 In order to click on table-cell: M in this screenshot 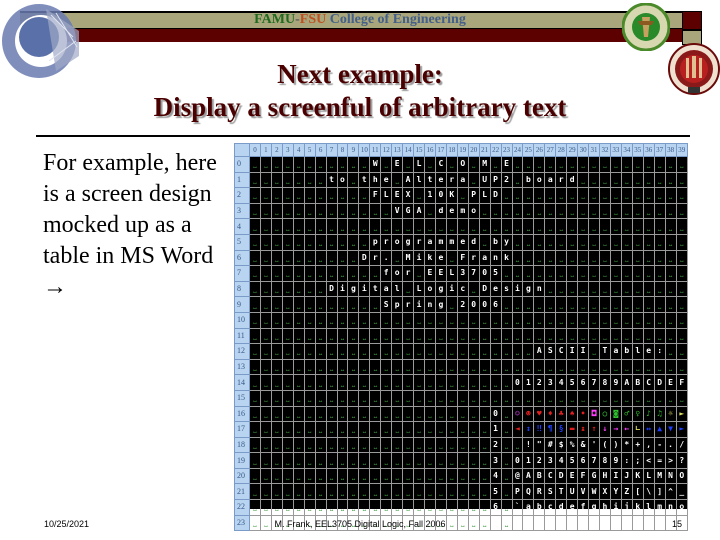, I will do `click(408, 258)`.